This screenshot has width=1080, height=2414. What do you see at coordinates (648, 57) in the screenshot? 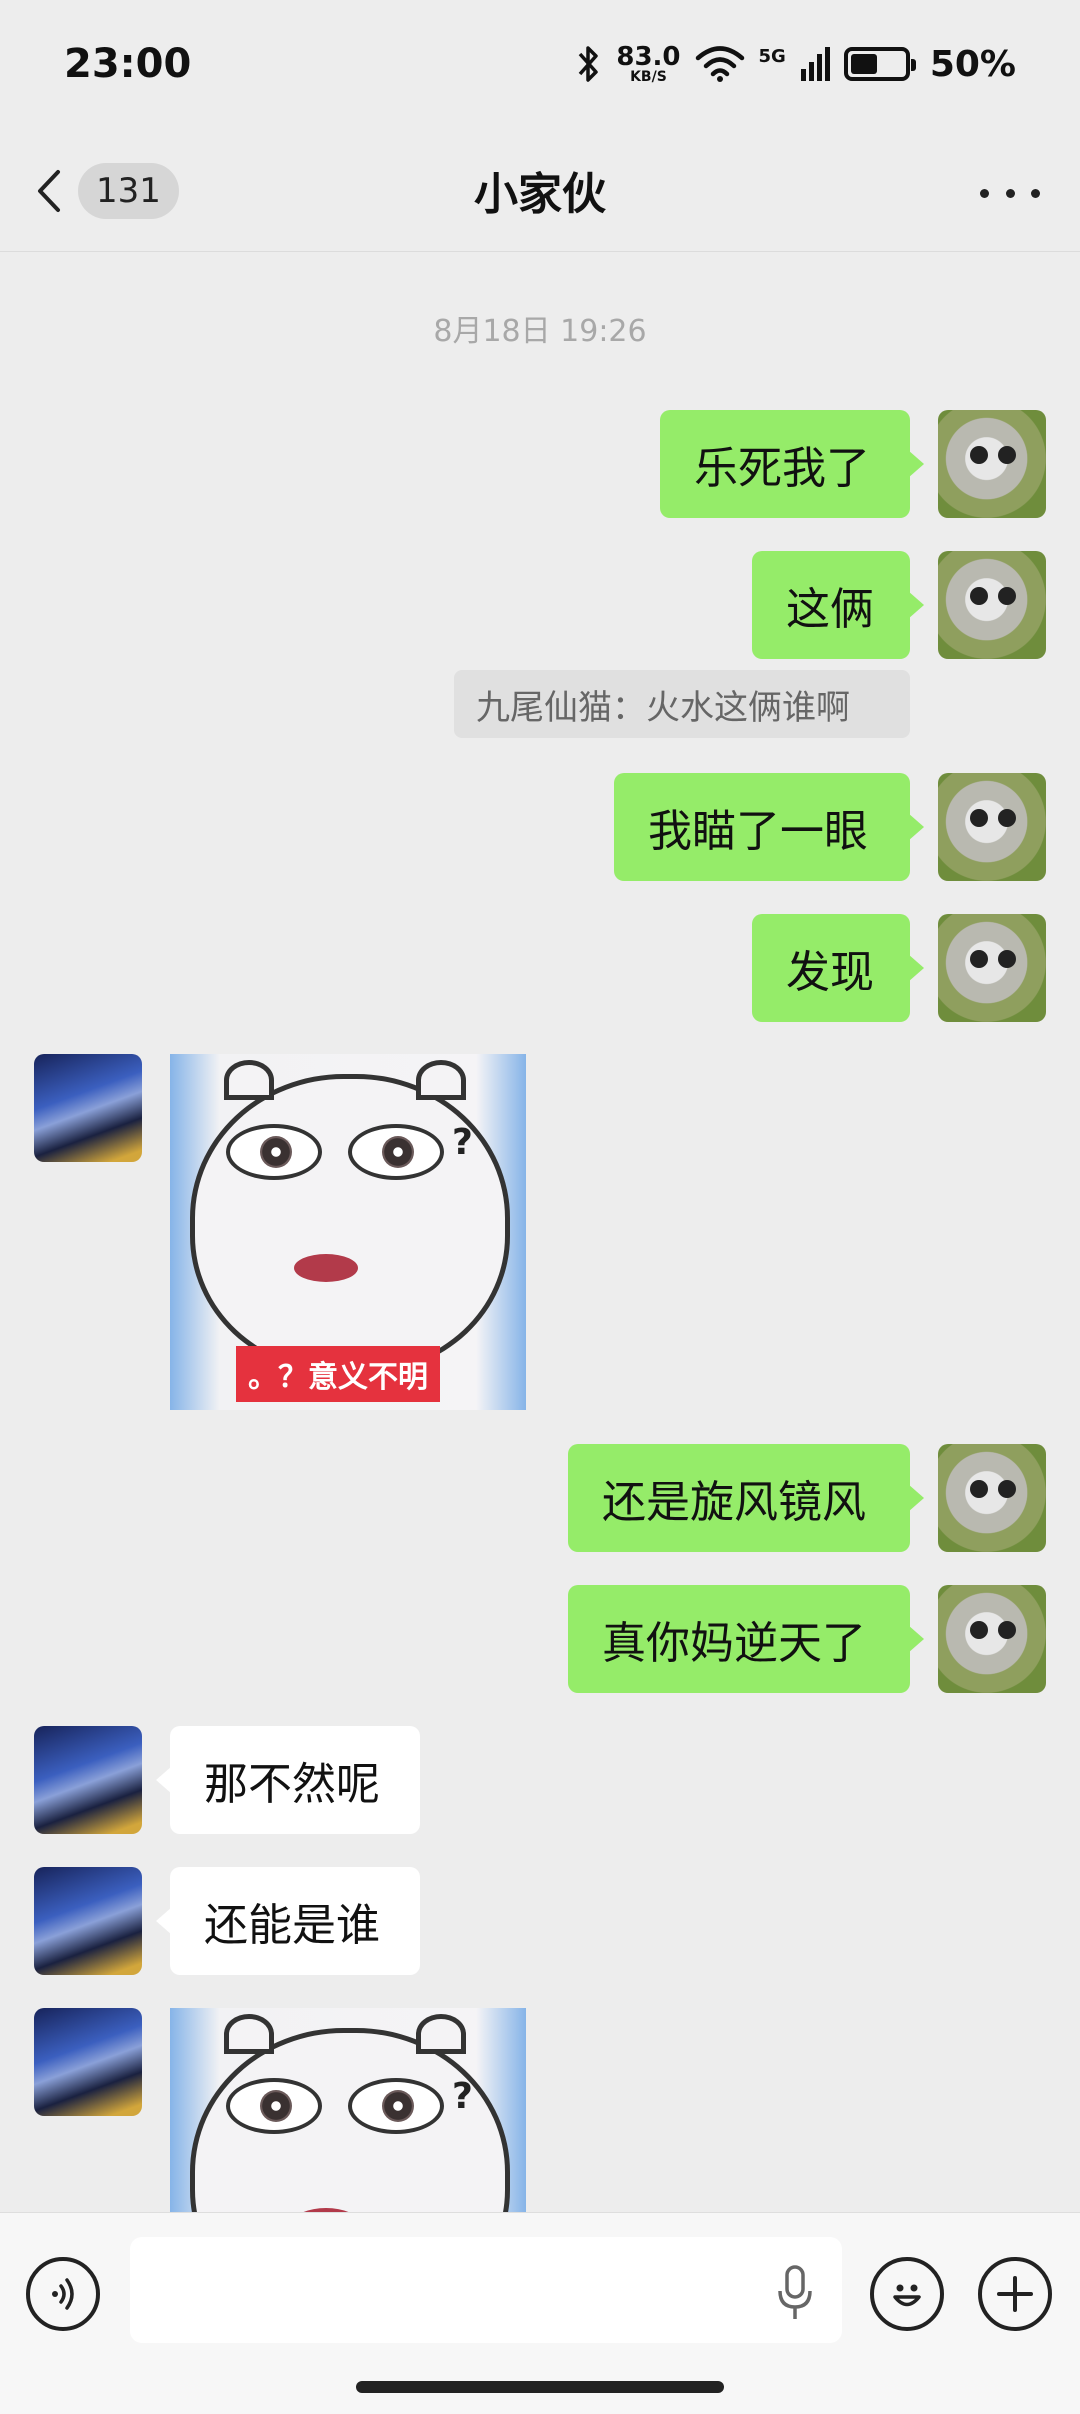
I see `net-speed-value: 83.0` at bounding box center [648, 57].